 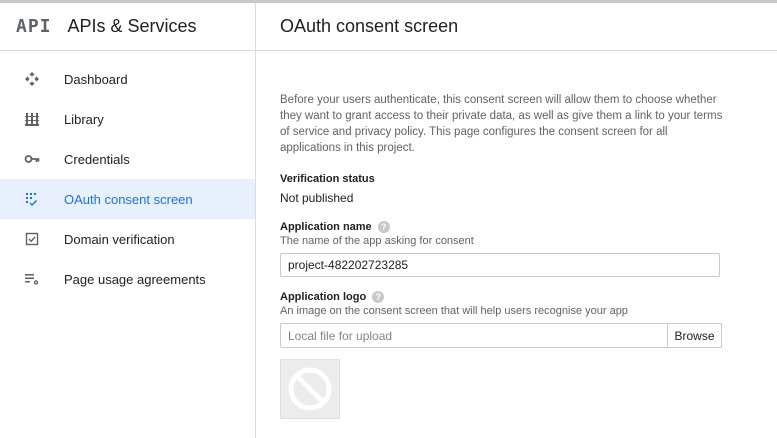 I want to click on verification-section: Verification status Not published, so click(x=503, y=189).